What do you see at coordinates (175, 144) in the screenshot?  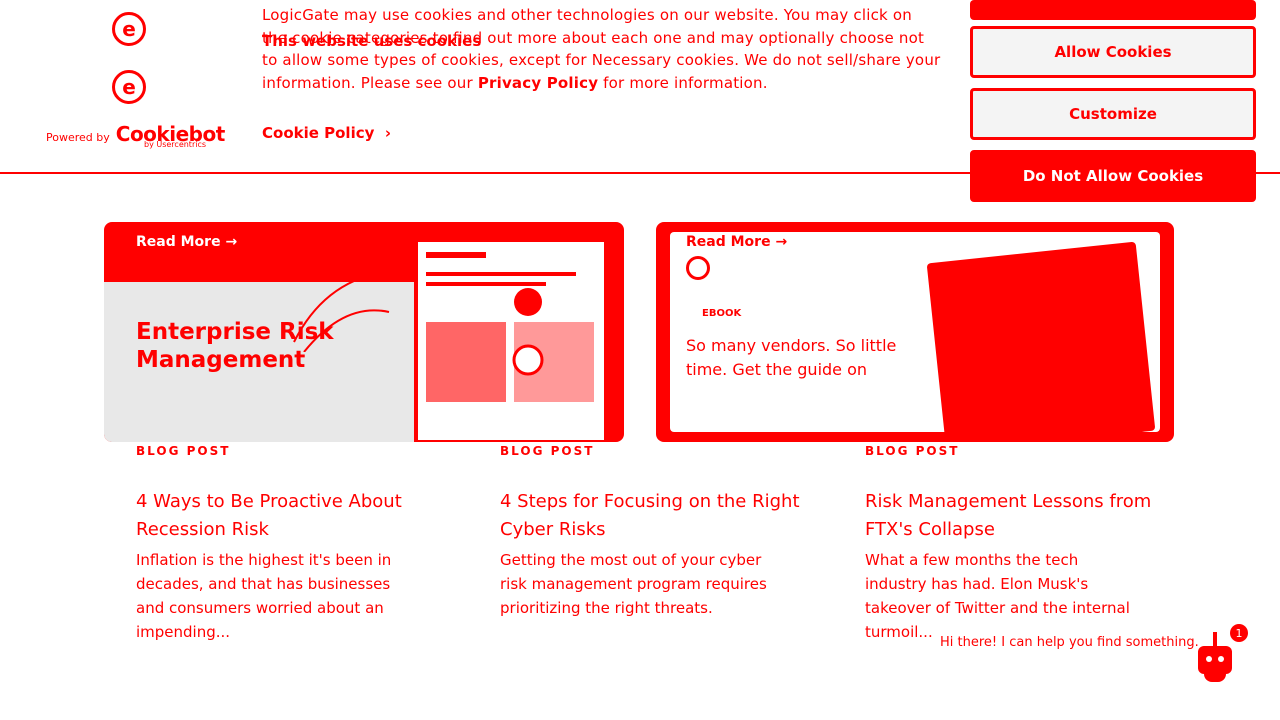 I see `usercentrics-label: by Usercentrics` at bounding box center [175, 144].